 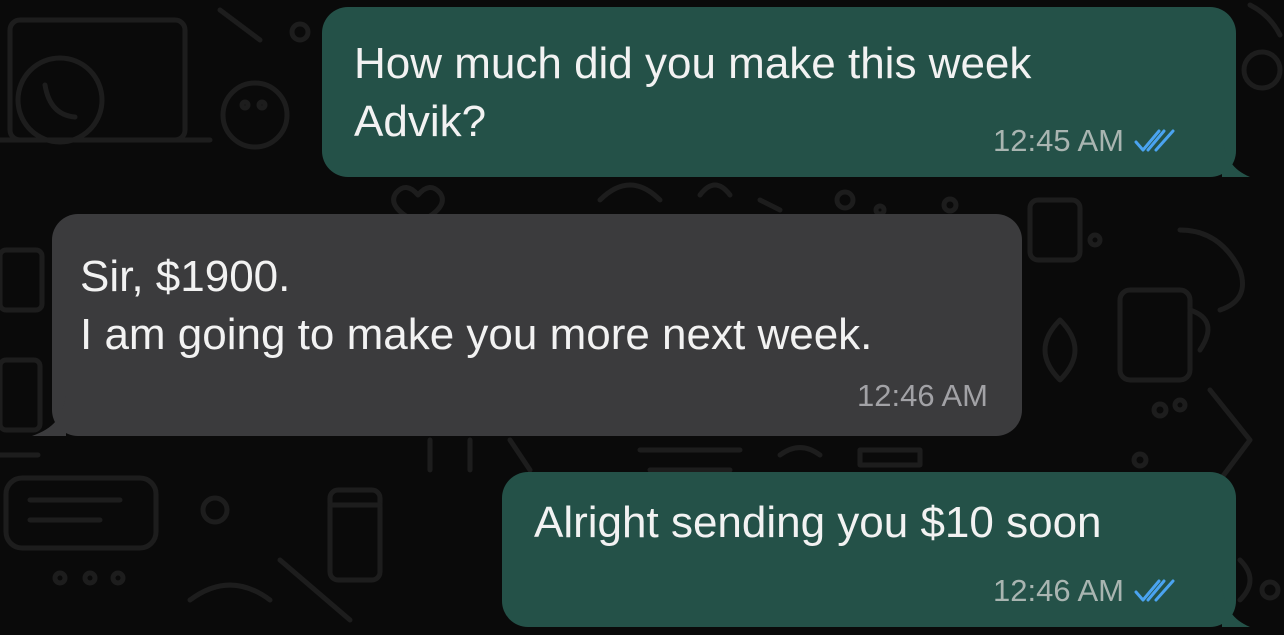 I want to click on message-meta: 12:45 AM, so click(x=1086, y=141).